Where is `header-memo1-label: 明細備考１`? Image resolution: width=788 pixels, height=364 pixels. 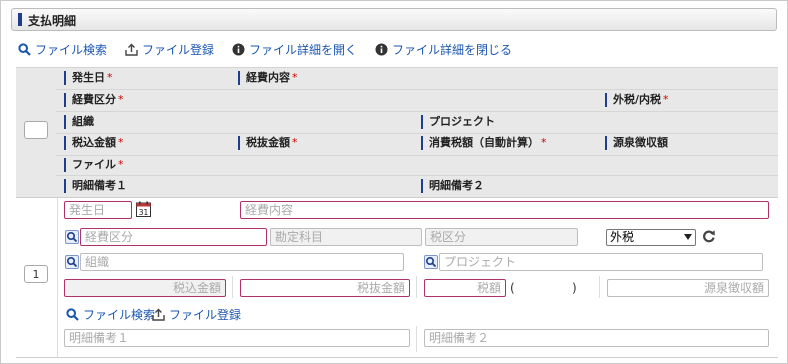 header-memo1-label: 明細備考１ is located at coordinates (99, 185).